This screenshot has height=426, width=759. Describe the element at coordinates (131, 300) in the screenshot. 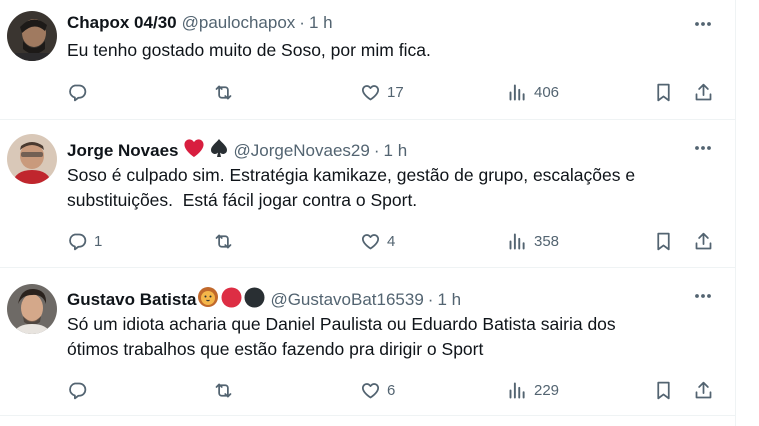

I see `display-name: Gustavo Batista` at that location.